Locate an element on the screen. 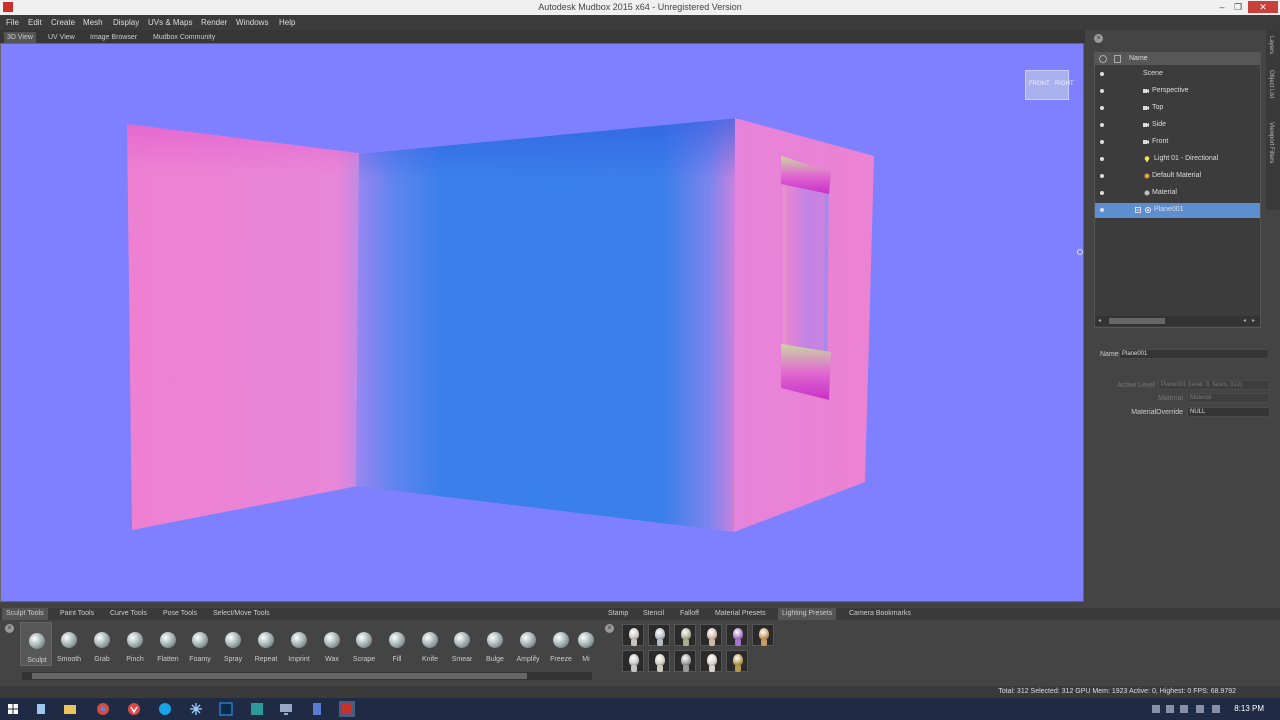 This screenshot has height=720, width=1280. tool-smooth: Smooth is located at coordinates (69, 644).